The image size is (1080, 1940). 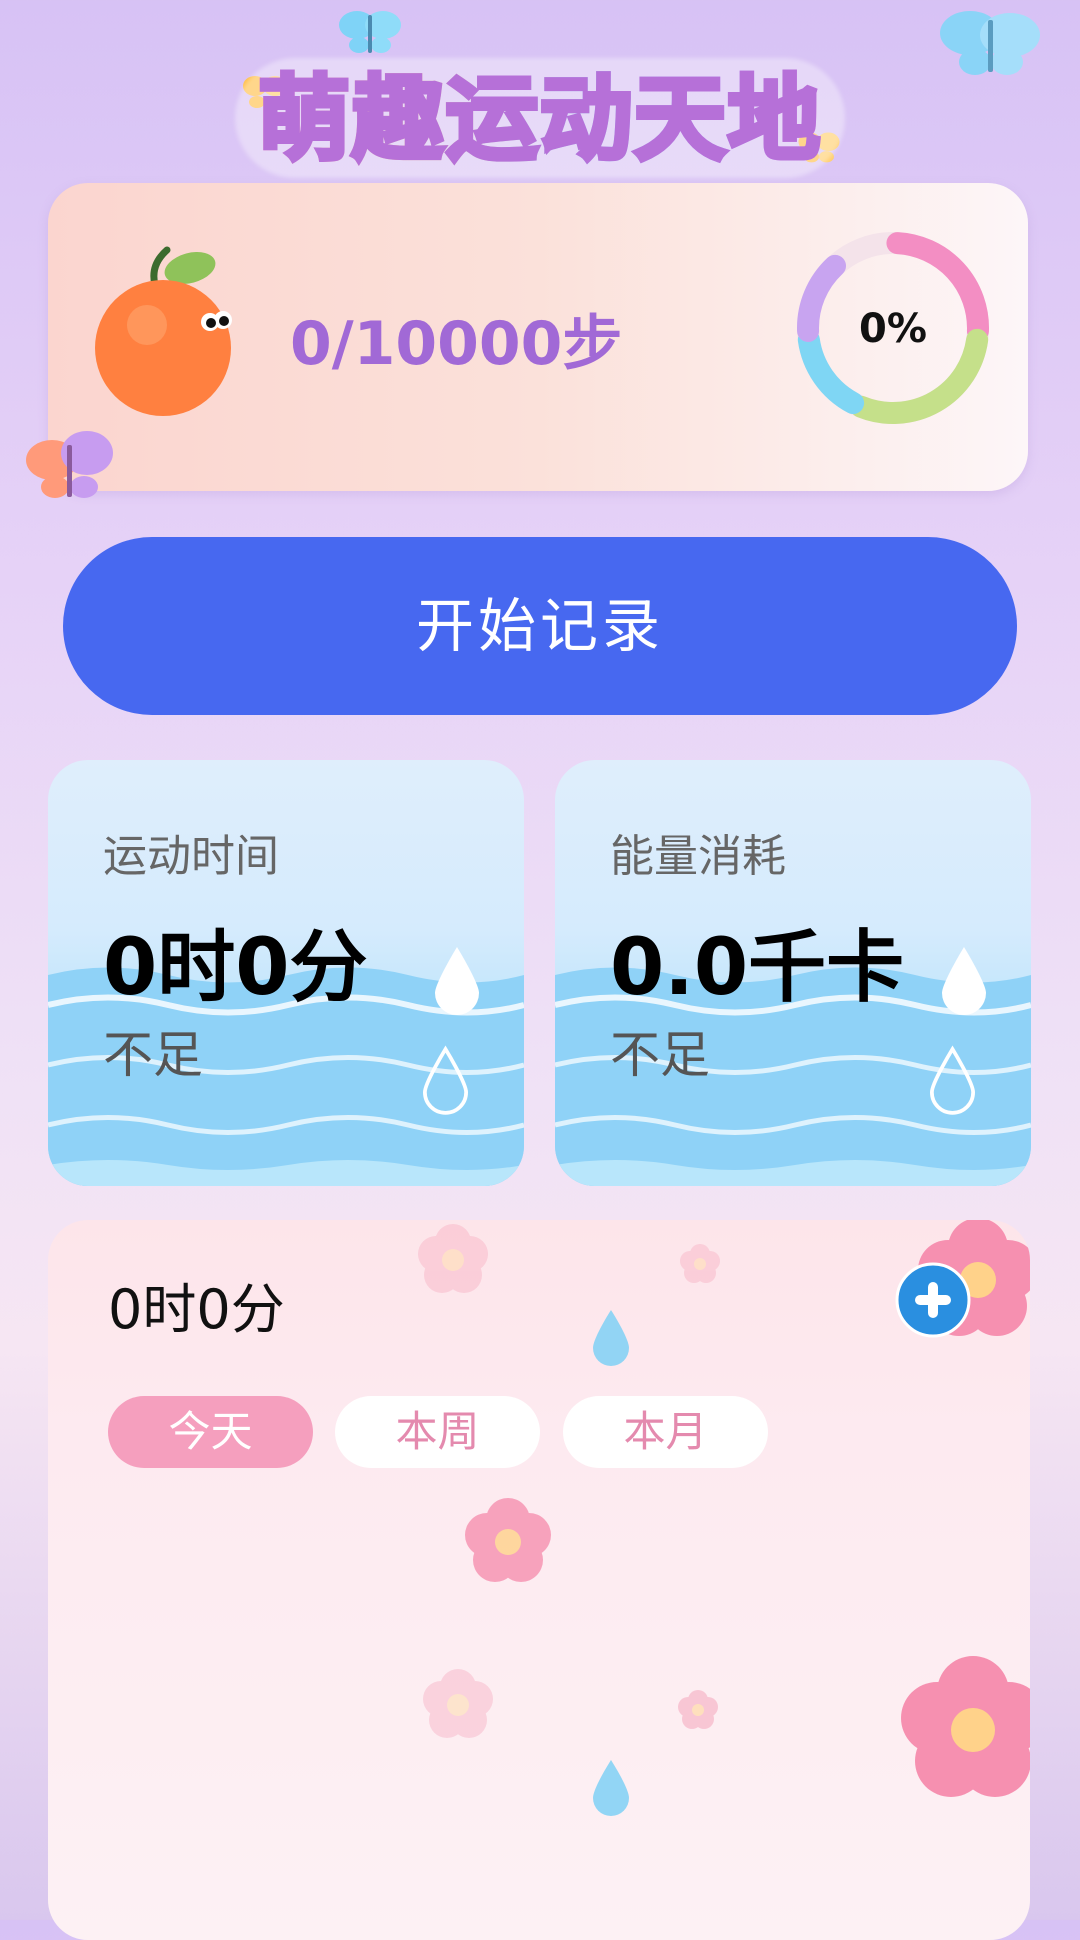 What do you see at coordinates (153, 1055) in the screenshot?
I see `exercise-time-status: 不足` at bounding box center [153, 1055].